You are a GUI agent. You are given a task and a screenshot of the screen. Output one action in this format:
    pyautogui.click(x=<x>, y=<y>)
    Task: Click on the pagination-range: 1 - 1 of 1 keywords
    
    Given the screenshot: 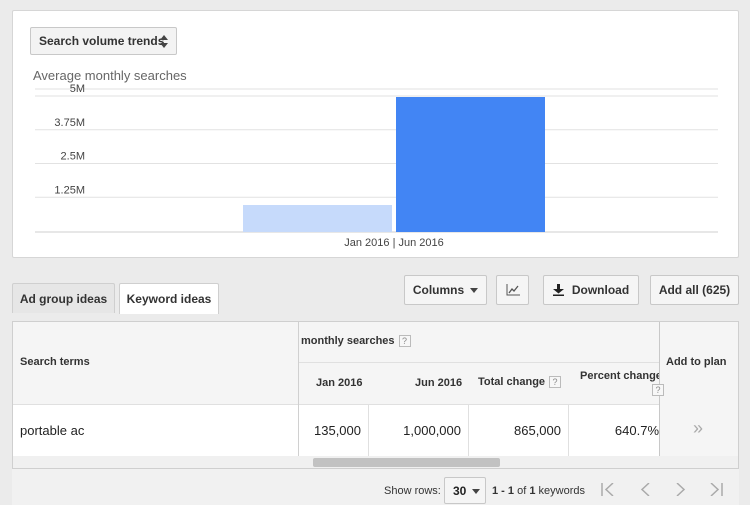 What is the action you would take?
    pyautogui.click(x=538, y=491)
    